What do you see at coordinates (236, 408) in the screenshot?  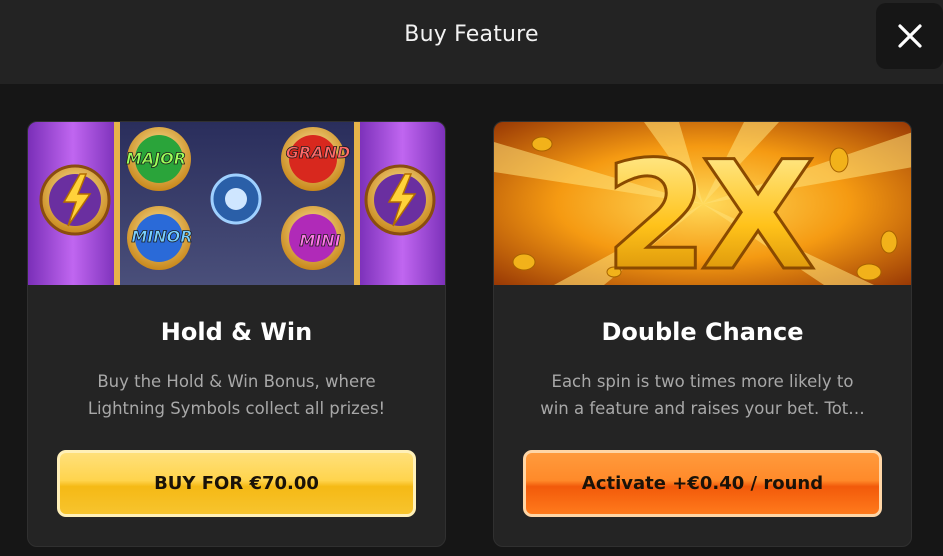 I see `description-line: Lightning Symbols collect all prizes!` at bounding box center [236, 408].